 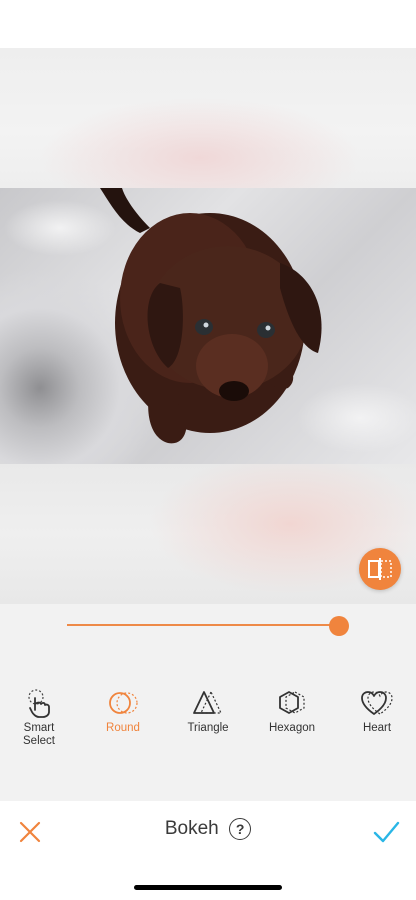 I want to click on status-bar, so click(x=208, y=24).